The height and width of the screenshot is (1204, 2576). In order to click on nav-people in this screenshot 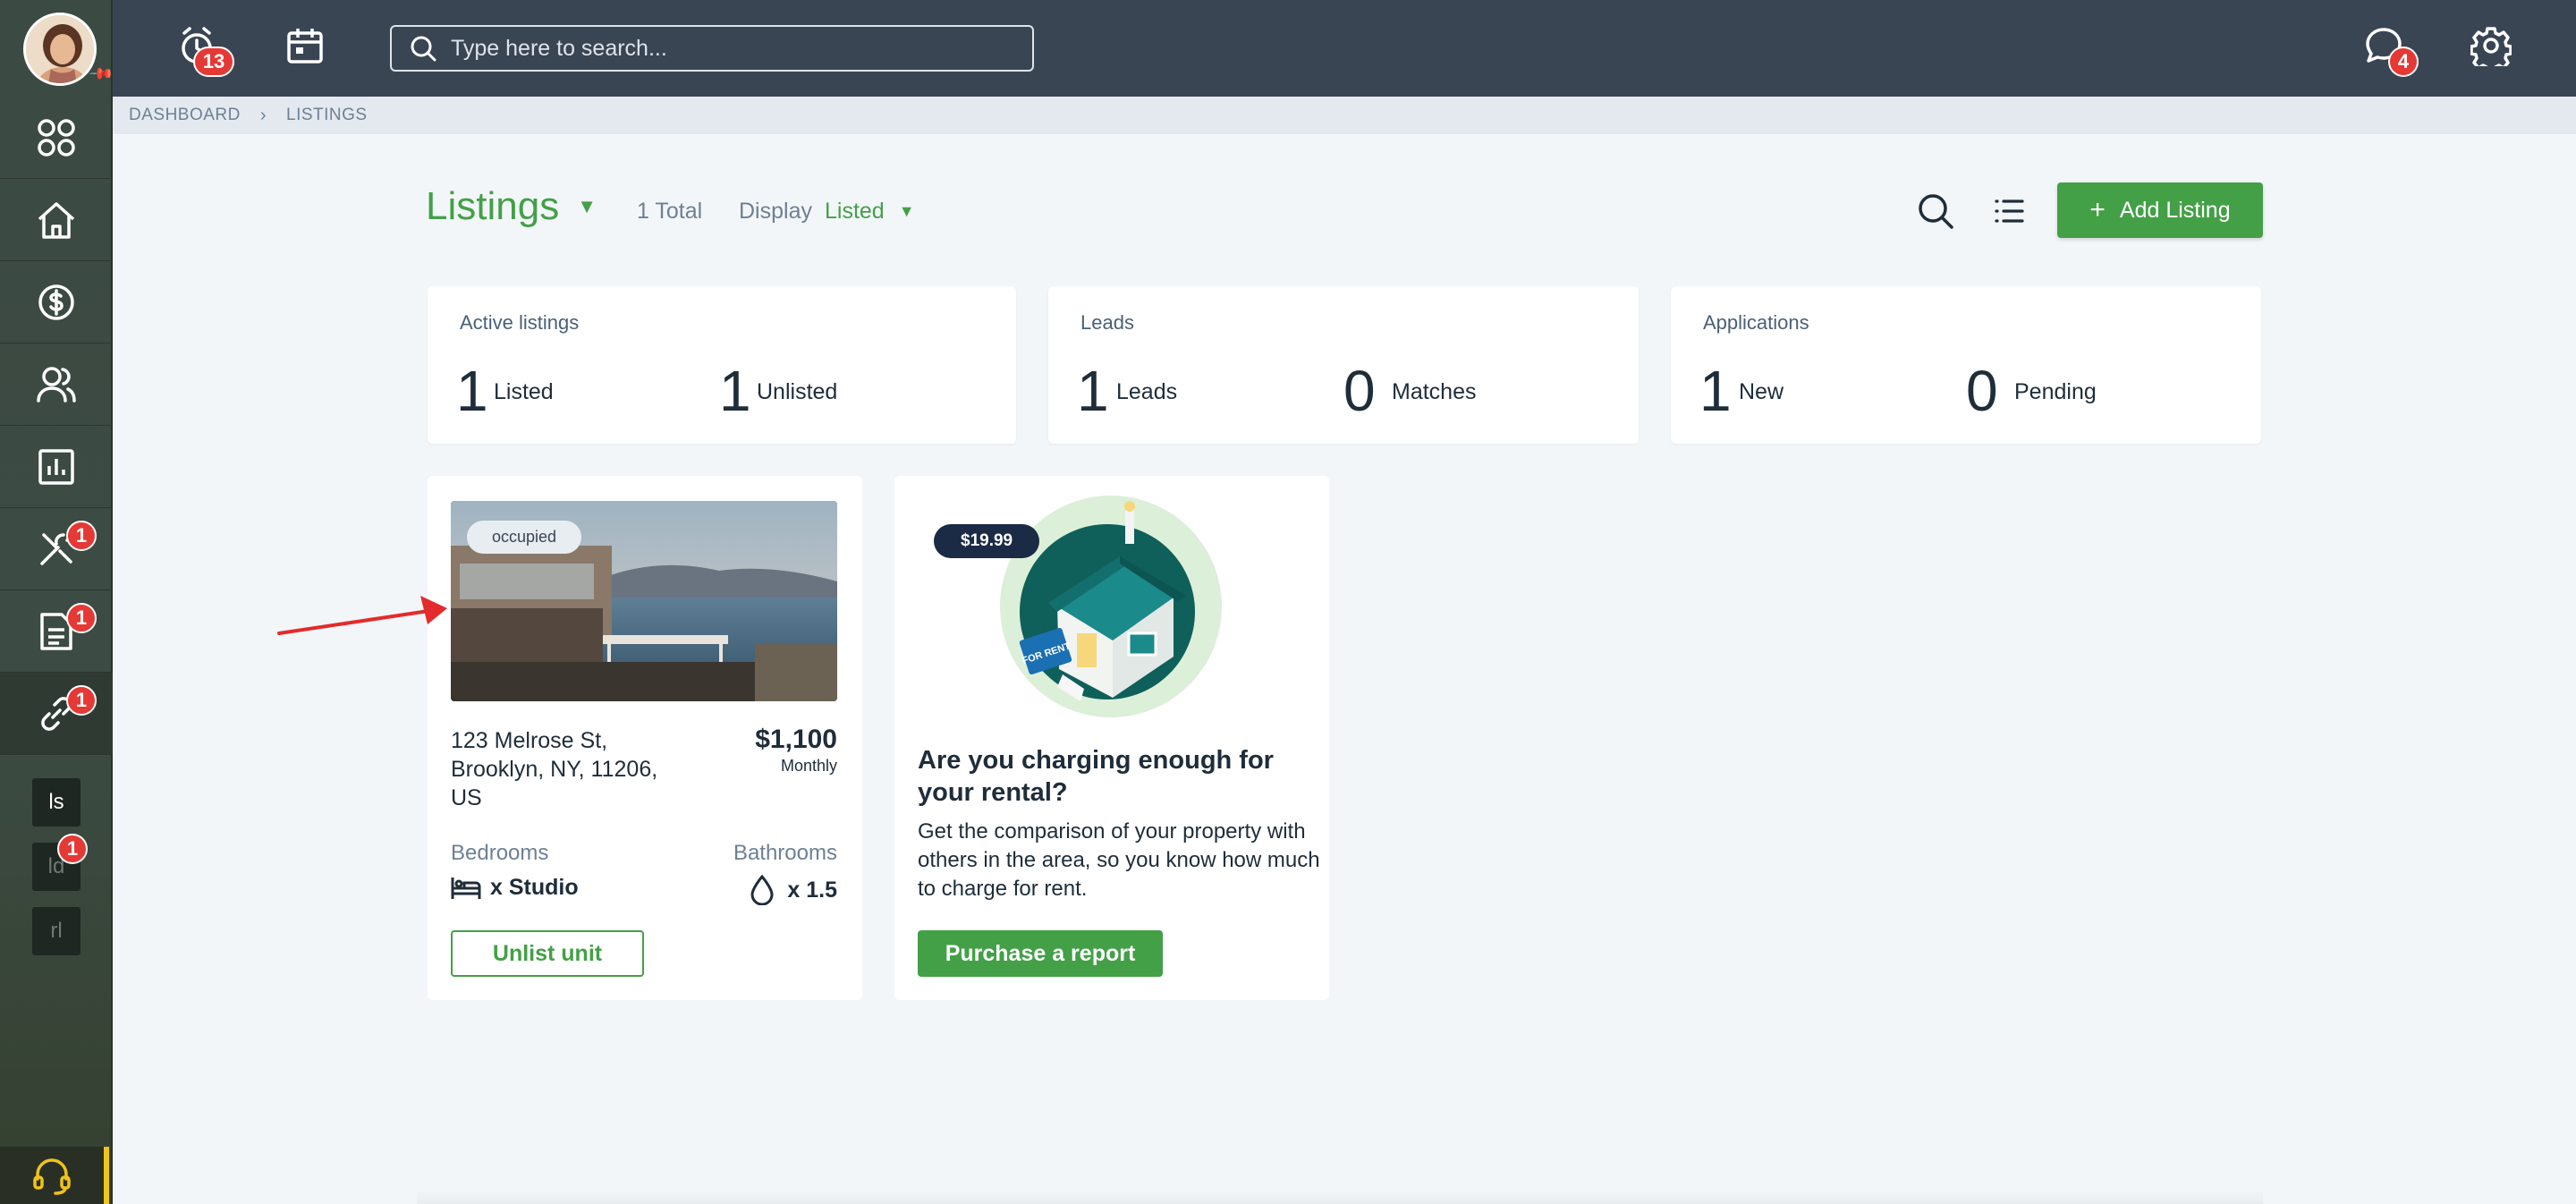, I will do `click(56, 385)`.